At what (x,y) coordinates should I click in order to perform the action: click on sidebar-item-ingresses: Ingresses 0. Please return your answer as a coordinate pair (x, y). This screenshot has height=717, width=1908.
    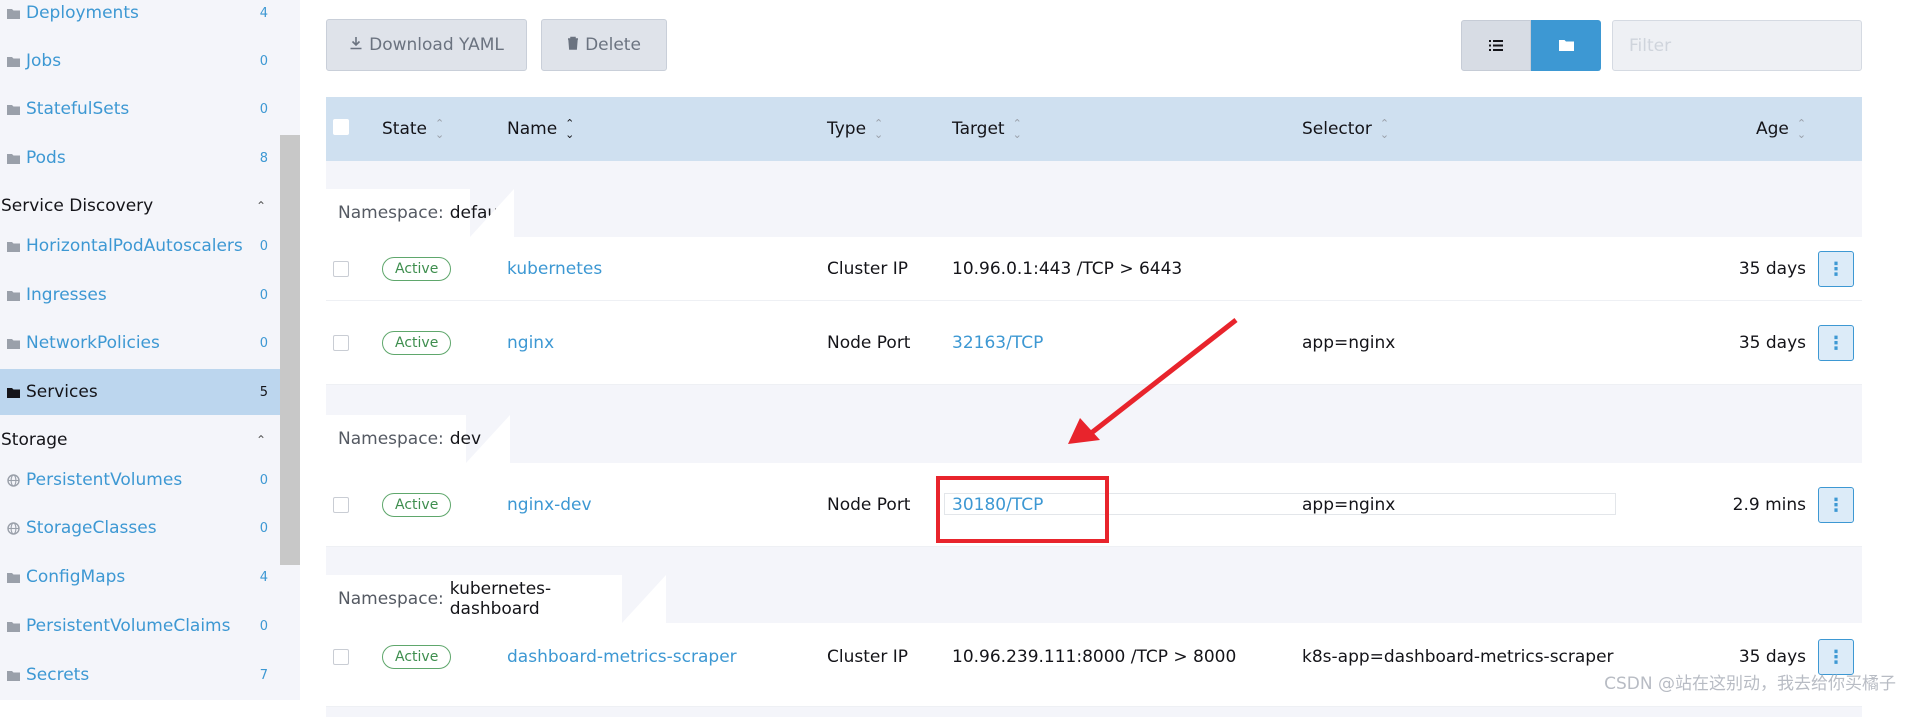
    Looking at the image, I should click on (140, 295).